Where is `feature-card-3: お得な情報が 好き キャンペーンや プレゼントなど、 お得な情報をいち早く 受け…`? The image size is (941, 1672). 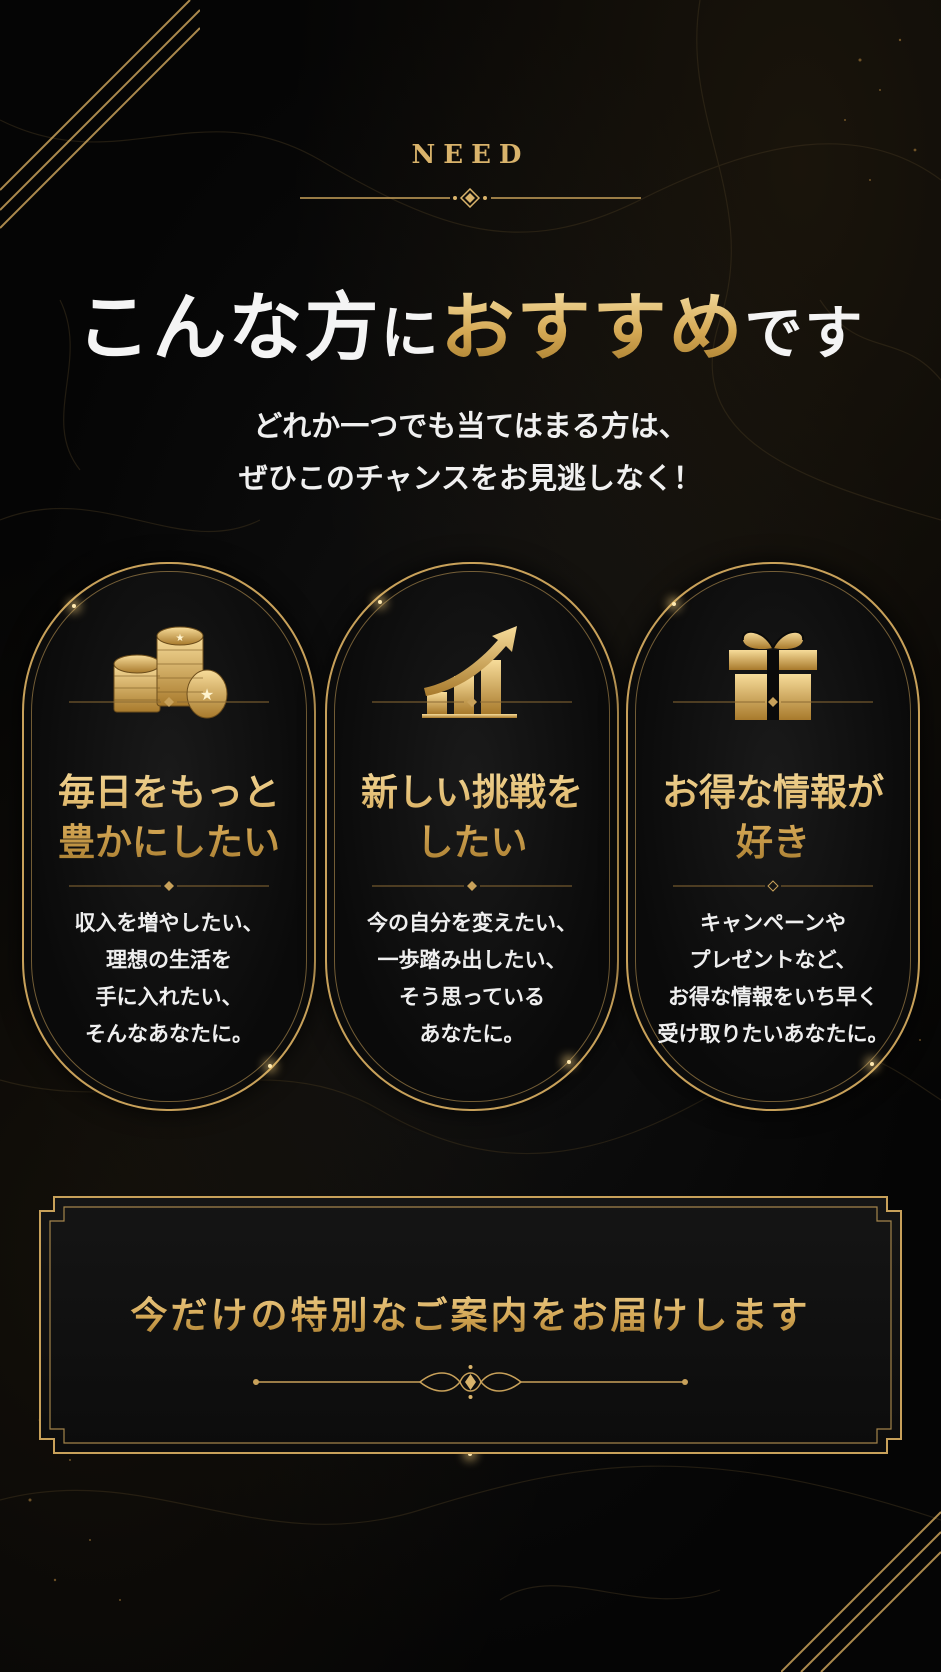
feature-card-3: お得な情報が 好き キャンペーンや プレゼントなど、 お得な情報をいち早く 受け… is located at coordinates (773, 836).